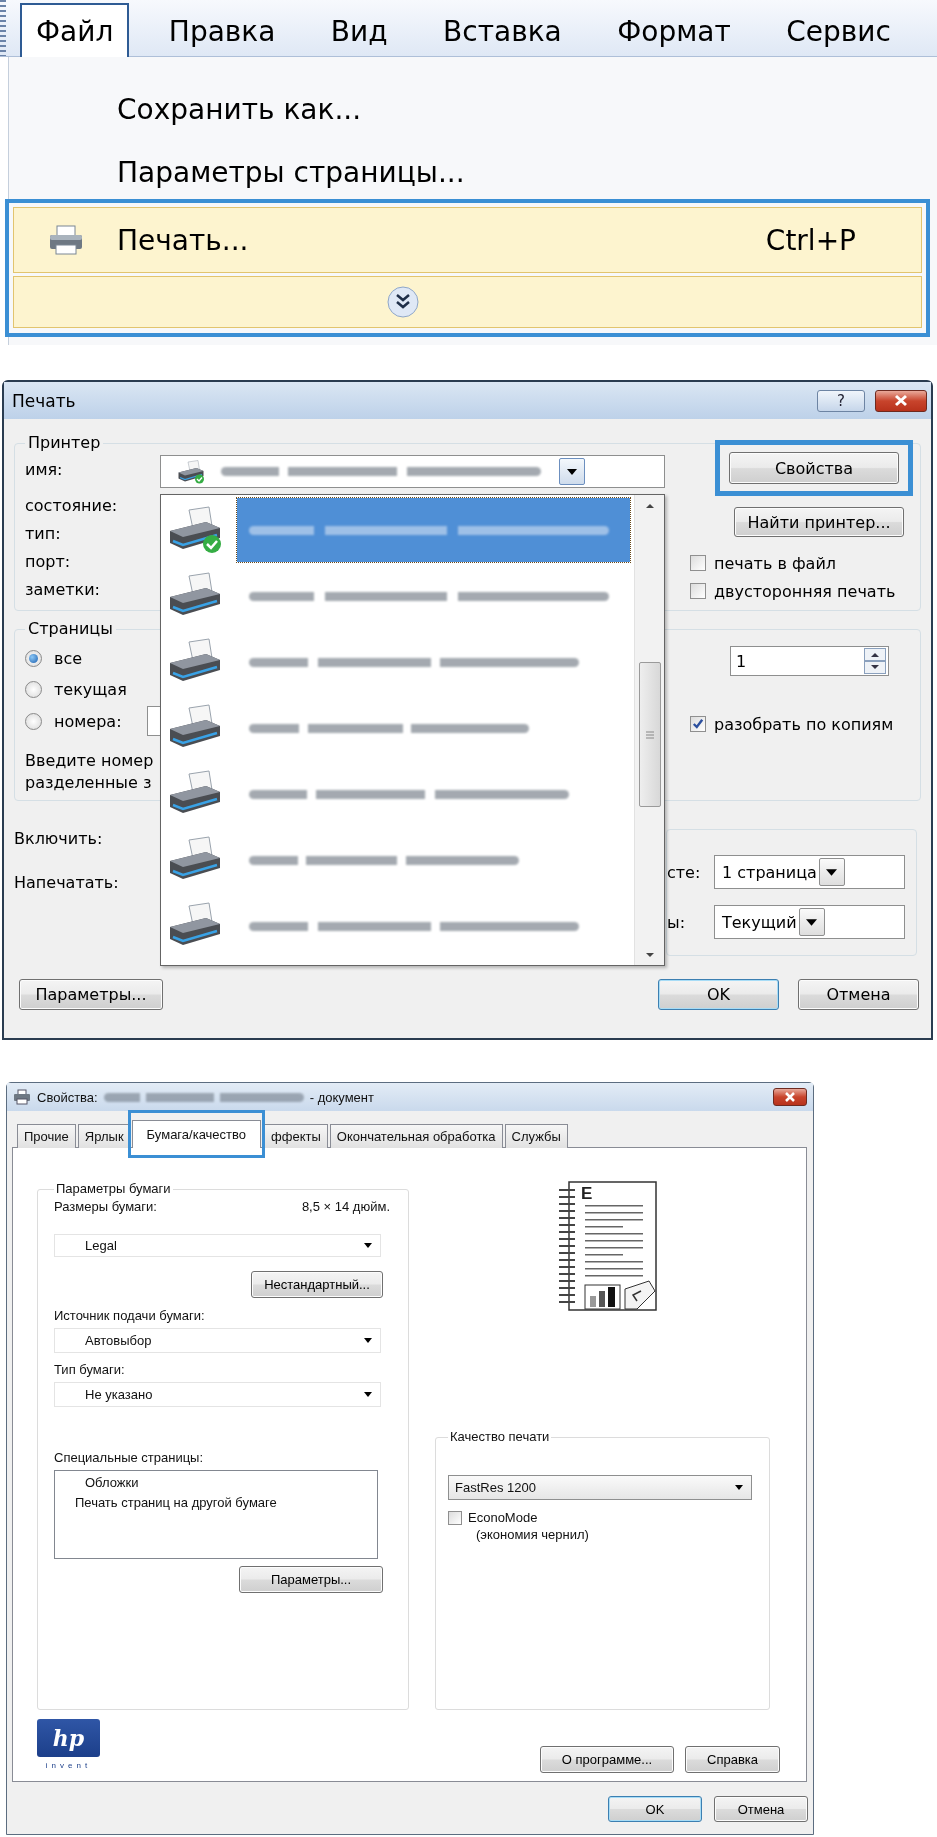 This screenshot has height=1837, width=937. Describe the element at coordinates (226, 1503) in the screenshot. I see `list-item: Печать страниц на другой бумаге` at that location.